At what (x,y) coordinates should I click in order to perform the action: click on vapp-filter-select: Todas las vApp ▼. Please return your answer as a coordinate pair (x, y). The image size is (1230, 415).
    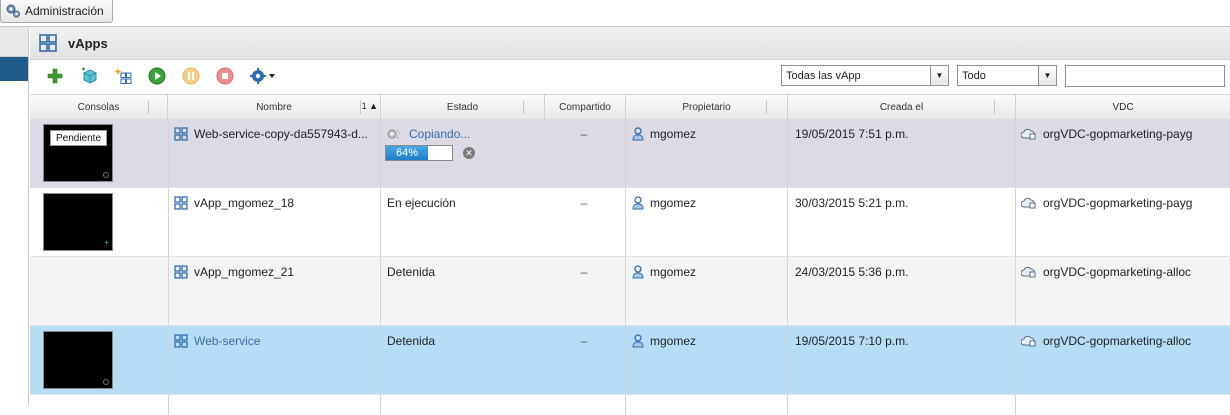
    Looking at the image, I should click on (865, 75).